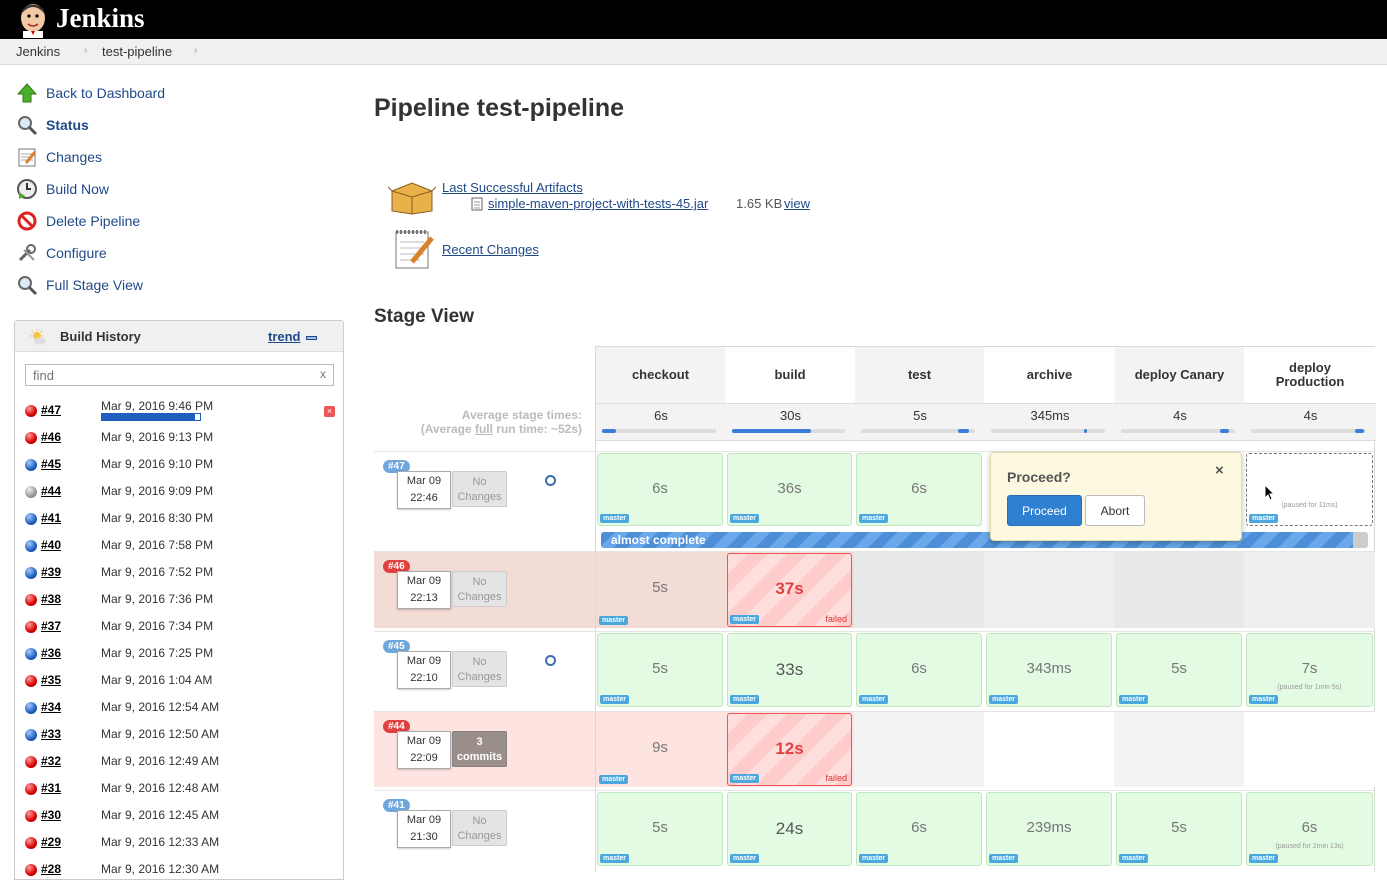  I want to click on build-number-link: #33, so click(51, 734).